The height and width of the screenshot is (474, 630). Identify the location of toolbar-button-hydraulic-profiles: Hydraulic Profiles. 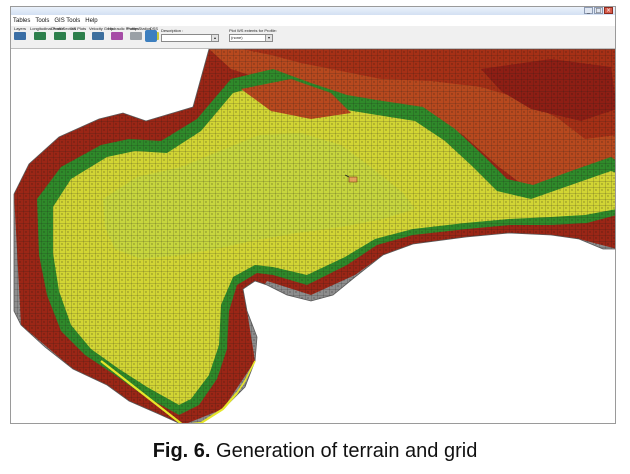
(124, 36).